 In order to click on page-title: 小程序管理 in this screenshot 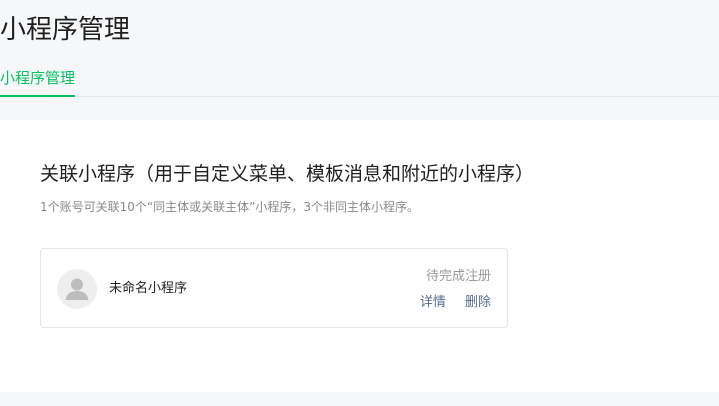, I will do `click(65, 30)`.